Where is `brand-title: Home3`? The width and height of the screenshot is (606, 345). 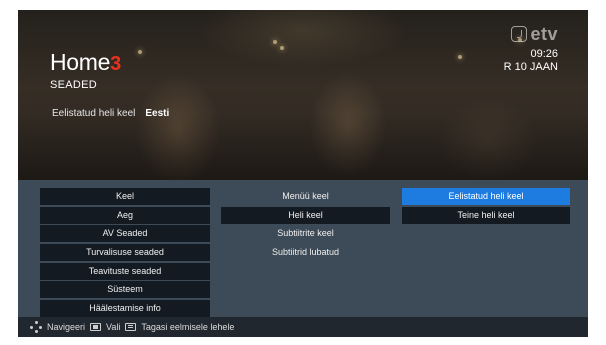
brand-title: Home3 is located at coordinates (85, 63).